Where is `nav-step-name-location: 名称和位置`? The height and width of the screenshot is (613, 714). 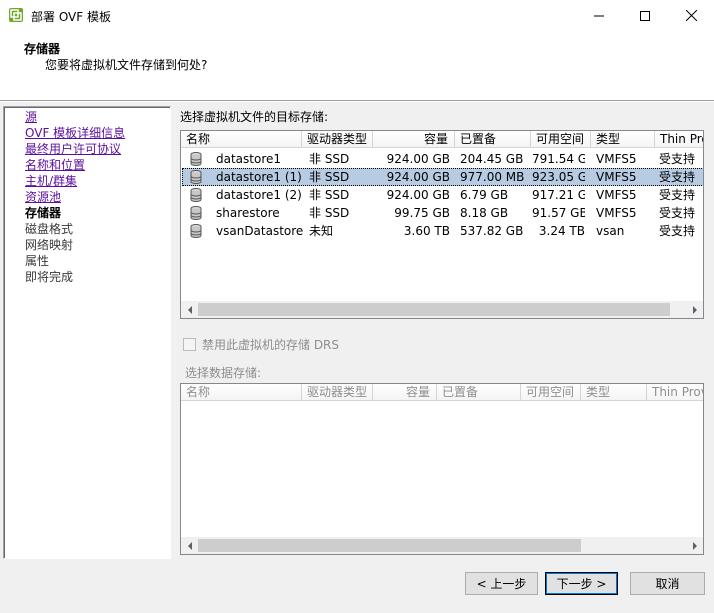
nav-step-name-location: 名称和位置 is located at coordinates (55, 165).